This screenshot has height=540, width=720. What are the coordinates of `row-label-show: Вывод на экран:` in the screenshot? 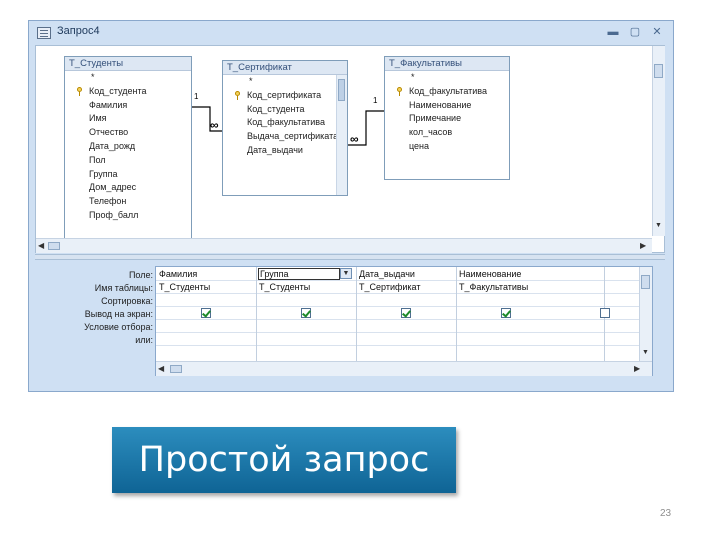 It's located at (118, 314).